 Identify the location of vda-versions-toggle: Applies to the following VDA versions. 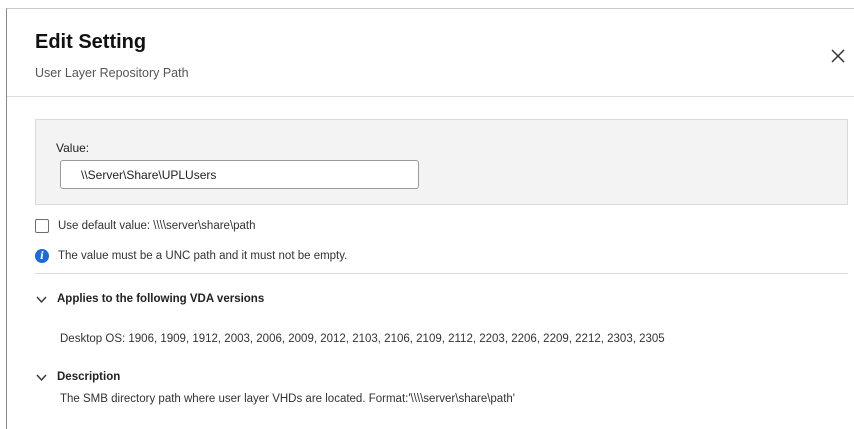
(149, 299).